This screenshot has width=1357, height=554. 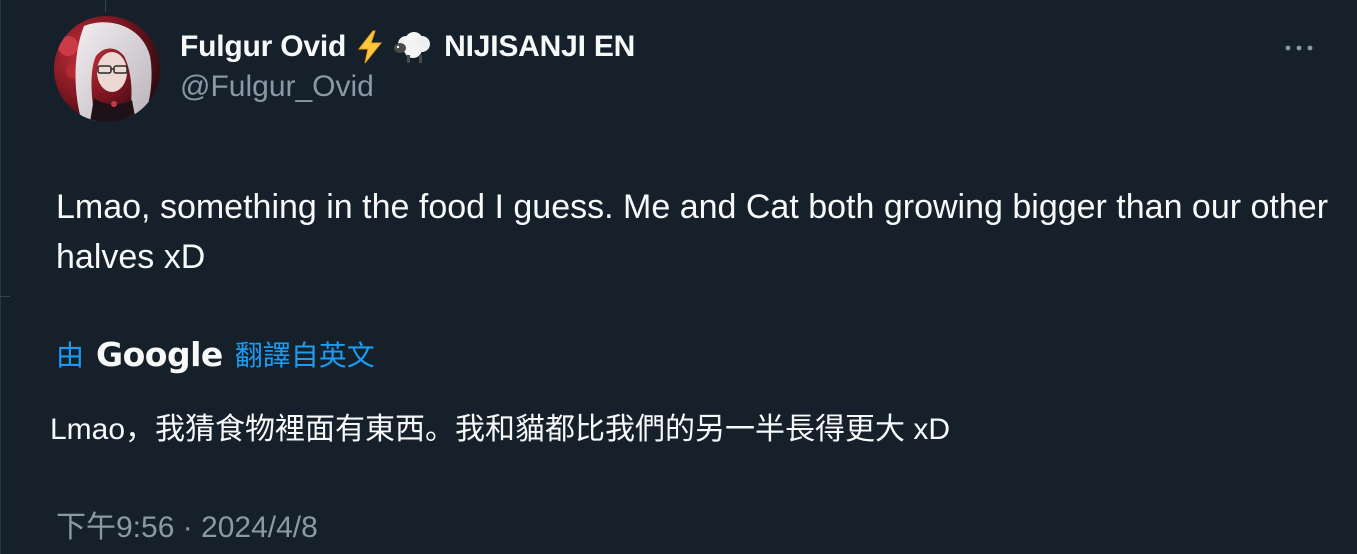 What do you see at coordinates (540, 46) in the screenshot?
I see `org-name: NIJISANJI EN` at bounding box center [540, 46].